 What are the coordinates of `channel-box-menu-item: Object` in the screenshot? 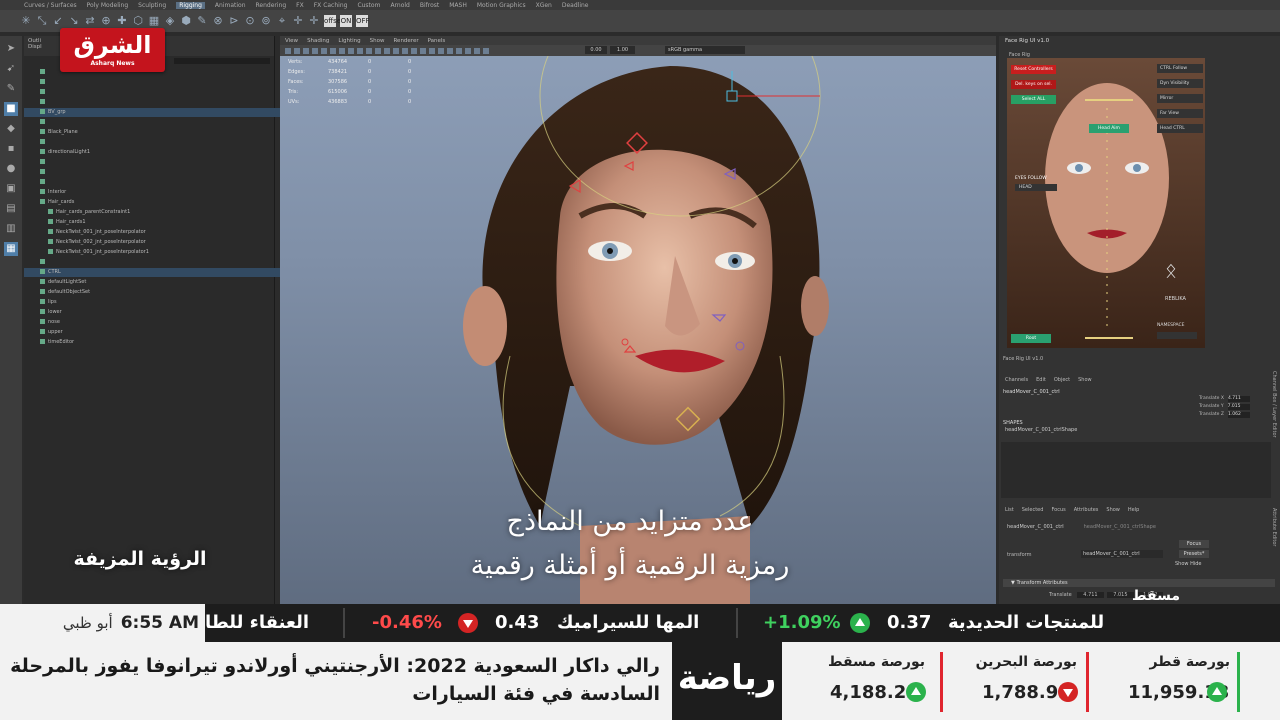 It's located at (1062, 380).